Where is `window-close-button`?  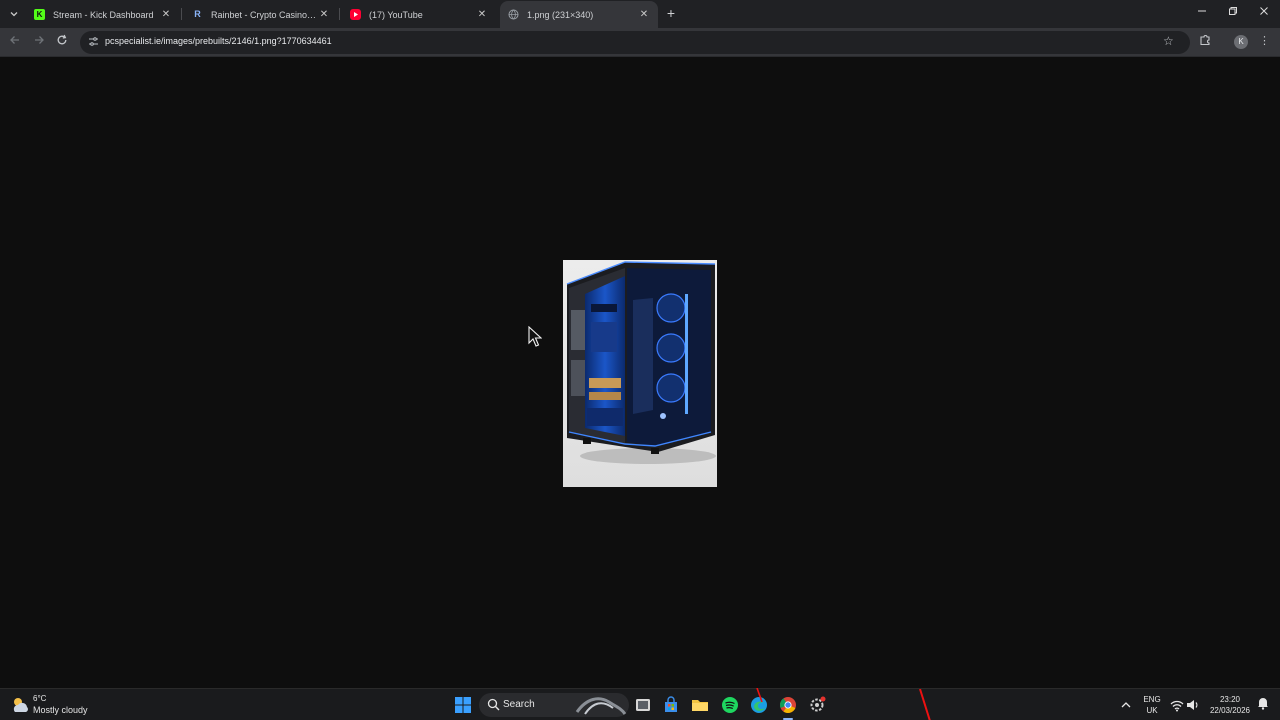
window-close-button is located at coordinates (1264, 13).